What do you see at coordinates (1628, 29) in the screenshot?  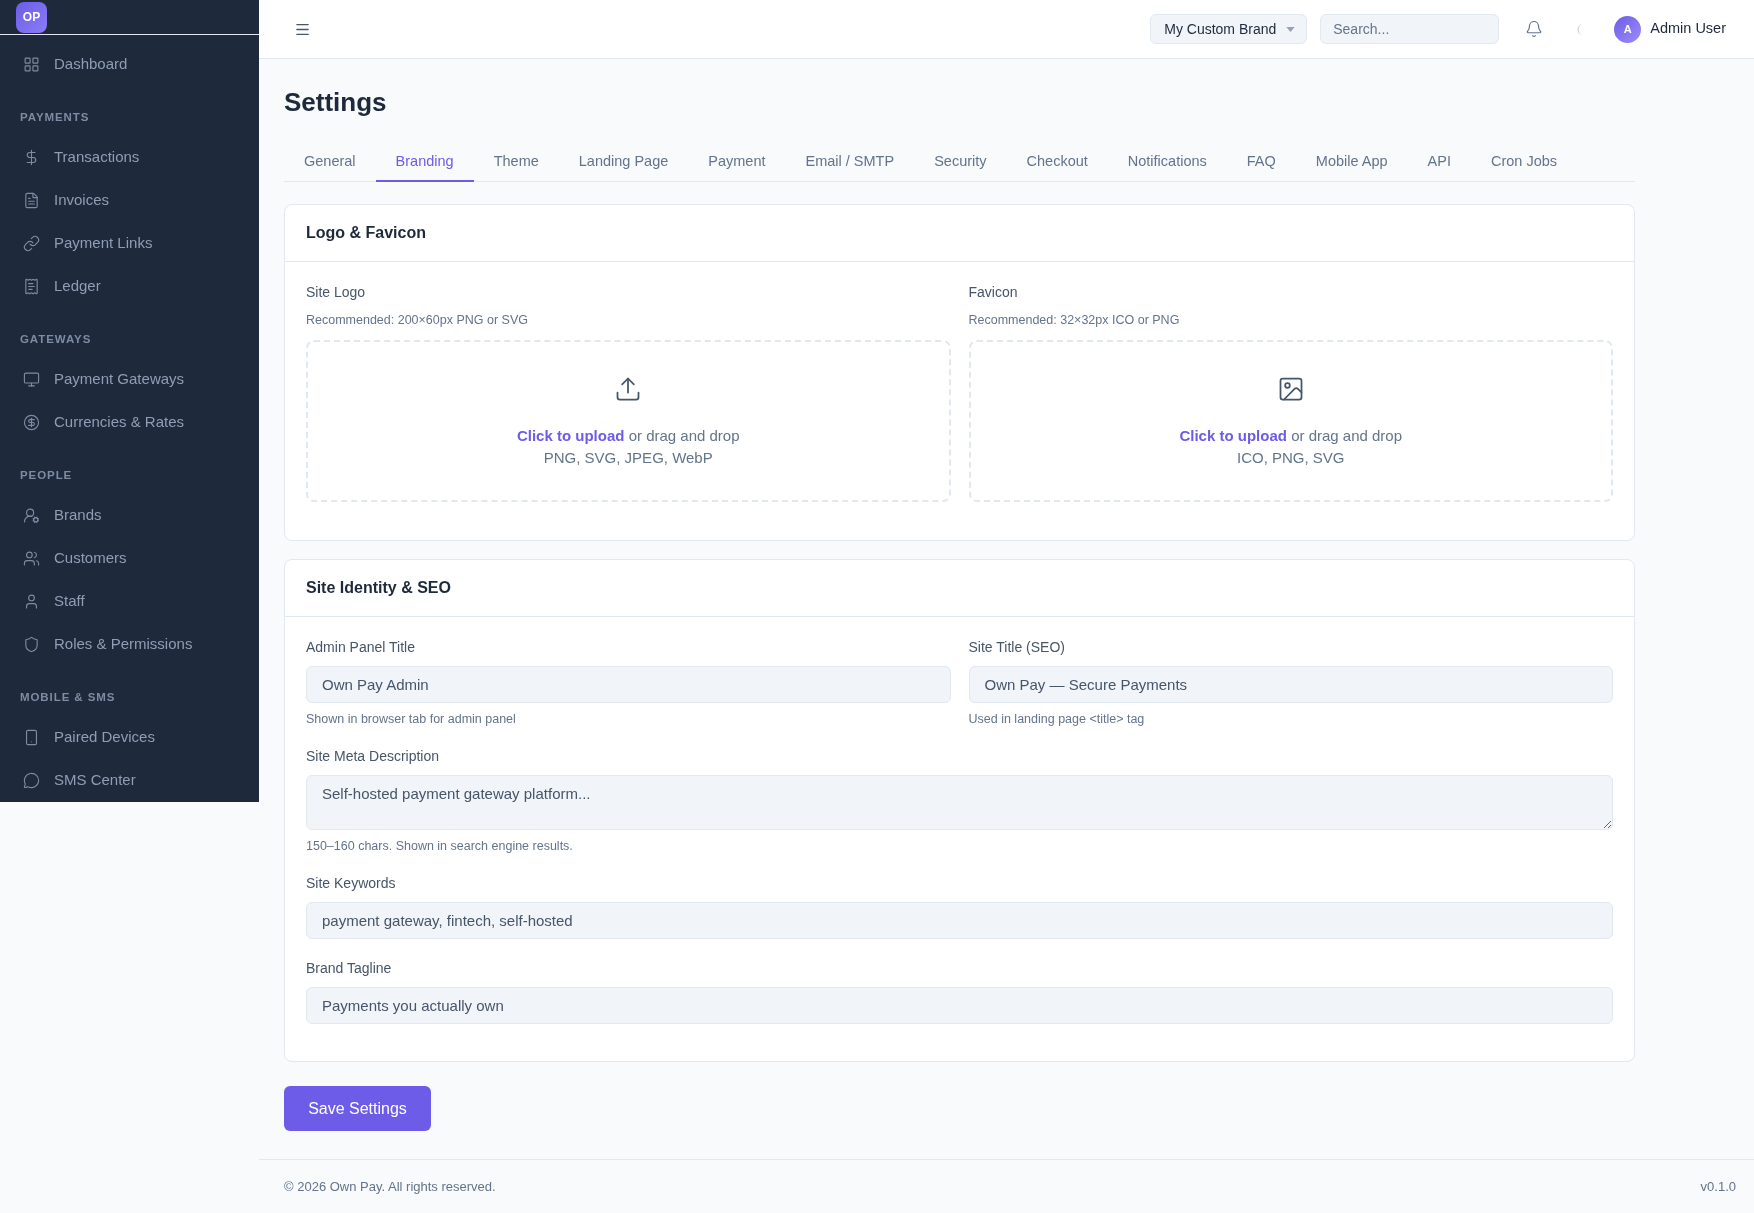 I see `user-avatar: A` at bounding box center [1628, 29].